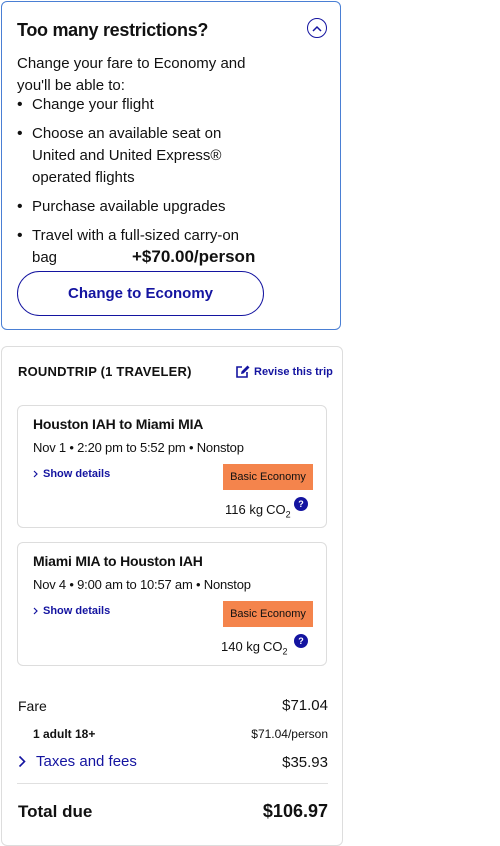 The height and width of the screenshot is (846, 500). Describe the element at coordinates (140, 293) in the screenshot. I see `change-to-economy-button: Change to Economy` at that location.